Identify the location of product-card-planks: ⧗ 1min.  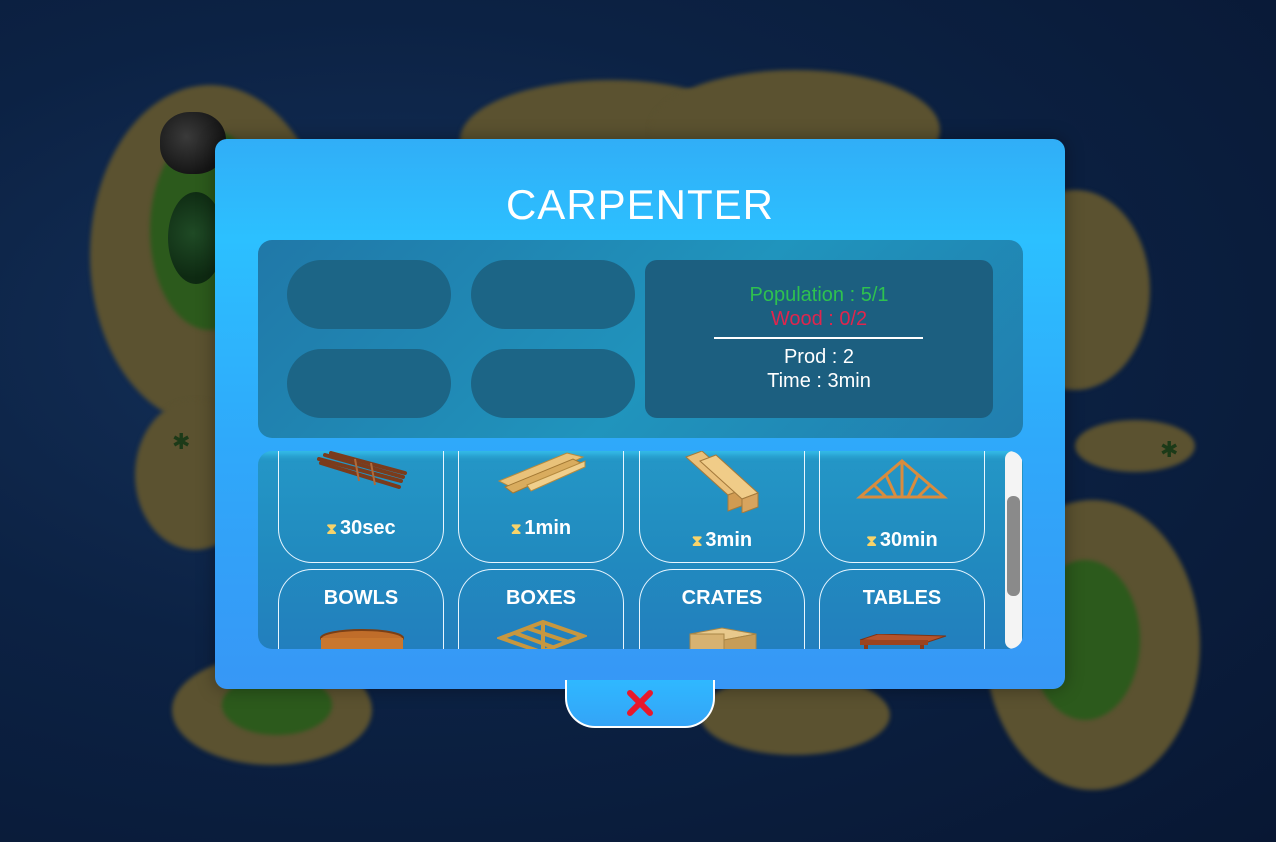
(541, 507).